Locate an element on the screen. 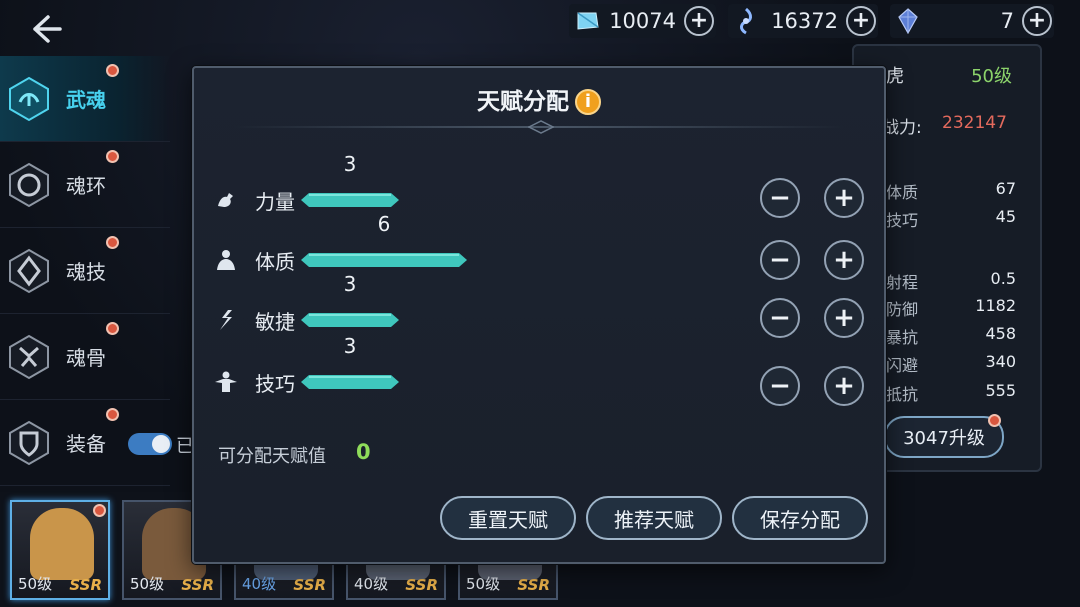 This screenshot has height=607, width=1080. increase-constitution-button: + is located at coordinates (844, 260).